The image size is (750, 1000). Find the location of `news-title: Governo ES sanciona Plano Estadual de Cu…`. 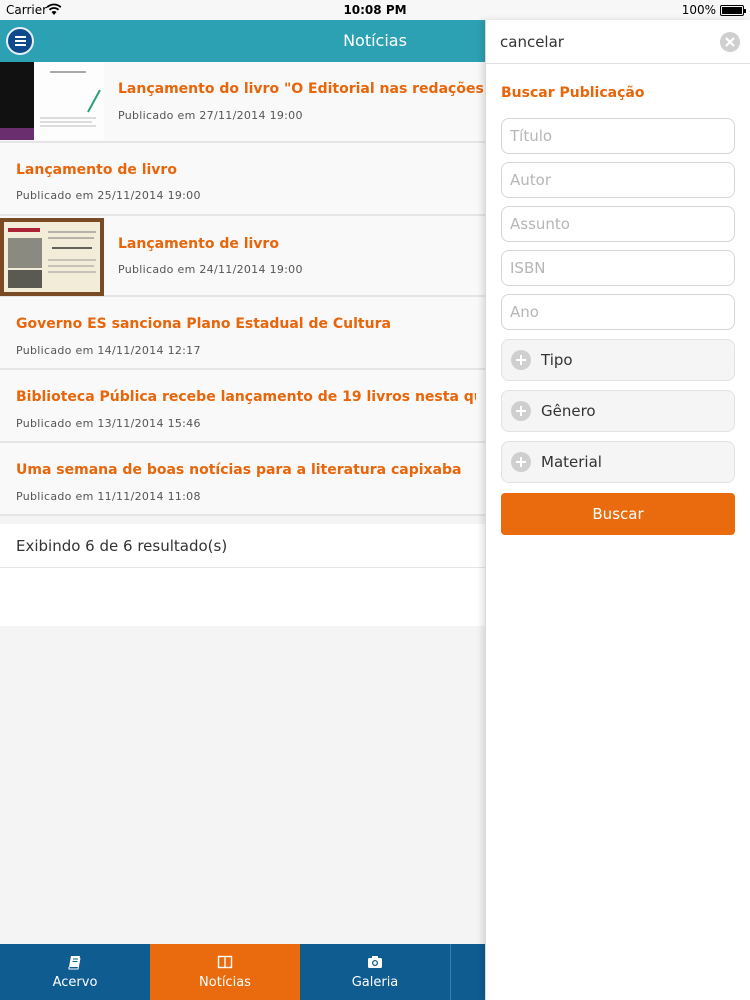

news-title: Governo ES sanciona Plano Estadual de Cu… is located at coordinates (203, 324).